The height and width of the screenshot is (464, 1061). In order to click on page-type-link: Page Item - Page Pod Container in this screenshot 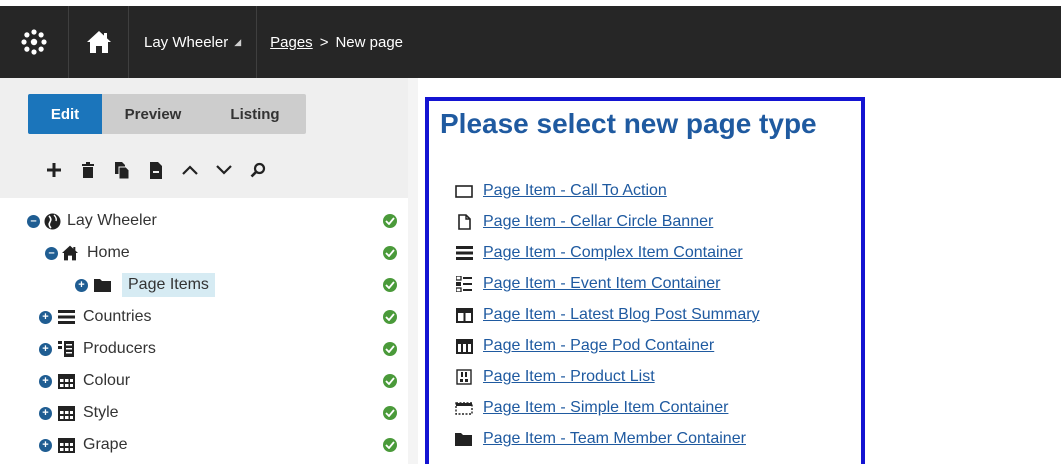, I will do `click(598, 346)`.